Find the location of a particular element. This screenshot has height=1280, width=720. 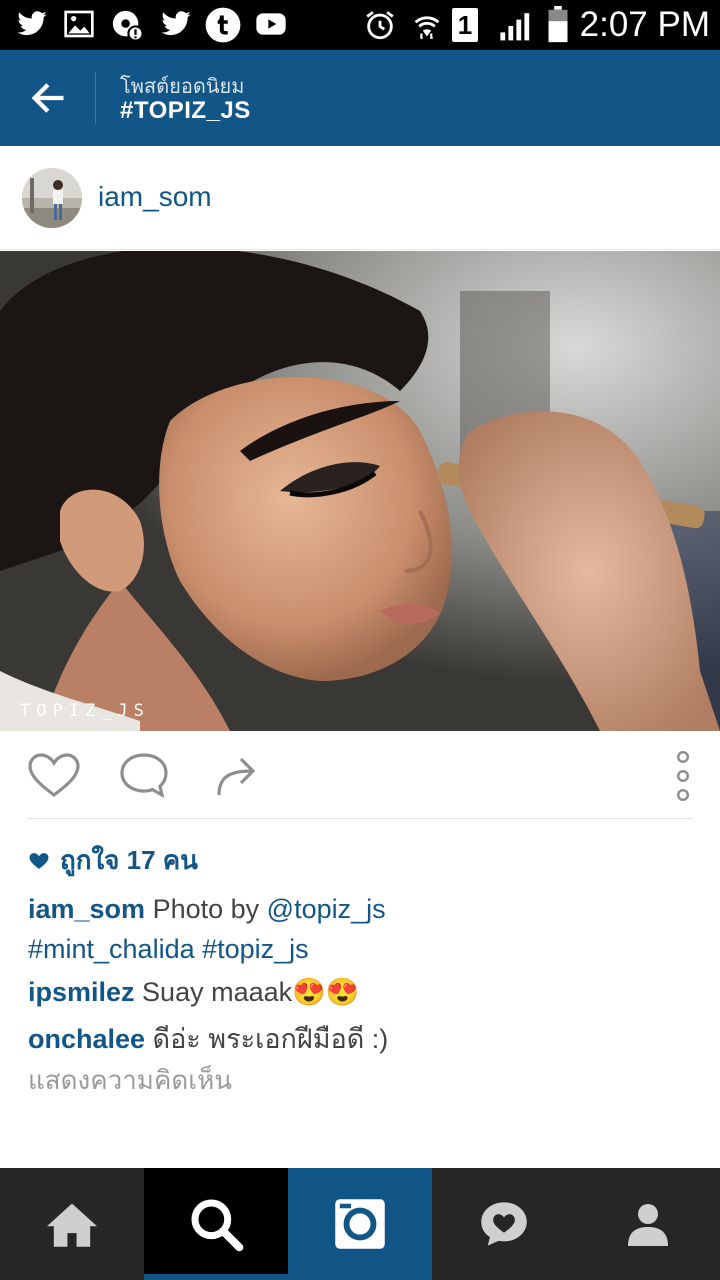

post-actions is located at coordinates (360, 775).